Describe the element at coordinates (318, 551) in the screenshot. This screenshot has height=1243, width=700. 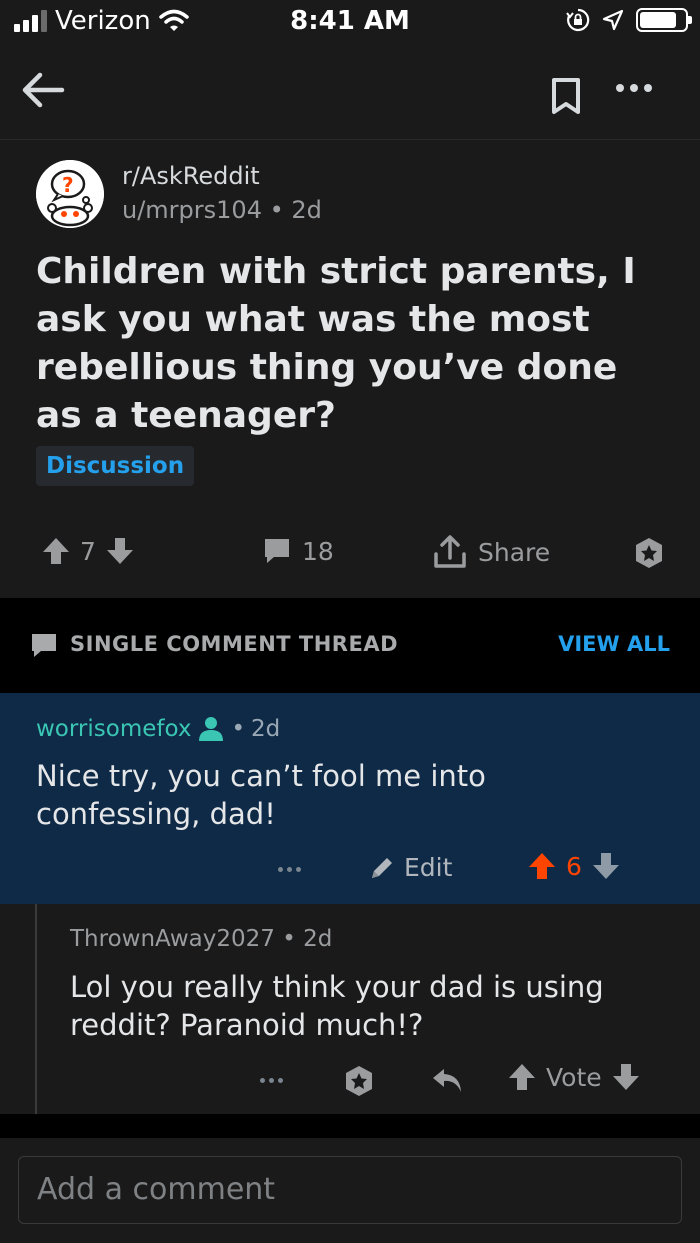
I see `comment-count: 18` at that location.